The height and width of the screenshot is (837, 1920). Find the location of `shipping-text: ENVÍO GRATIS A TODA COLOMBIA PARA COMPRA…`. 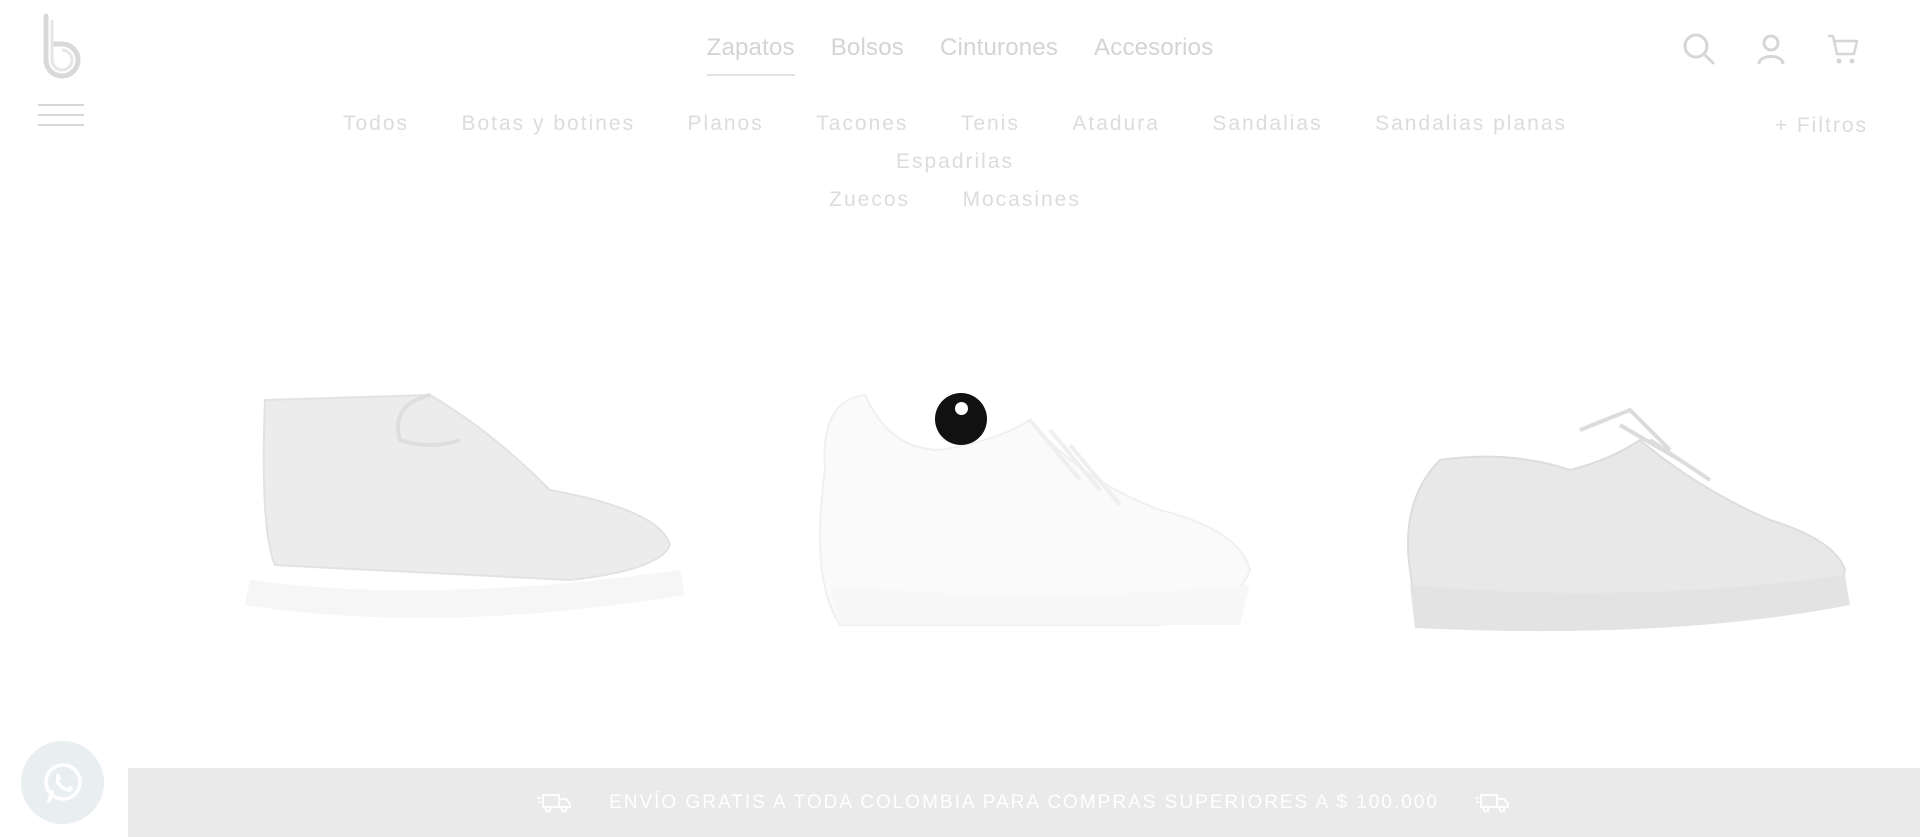

shipping-text: ENVÍO GRATIS A TODA COLOMBIA PARA COMPRA… is located at coordinates (1024, 802).